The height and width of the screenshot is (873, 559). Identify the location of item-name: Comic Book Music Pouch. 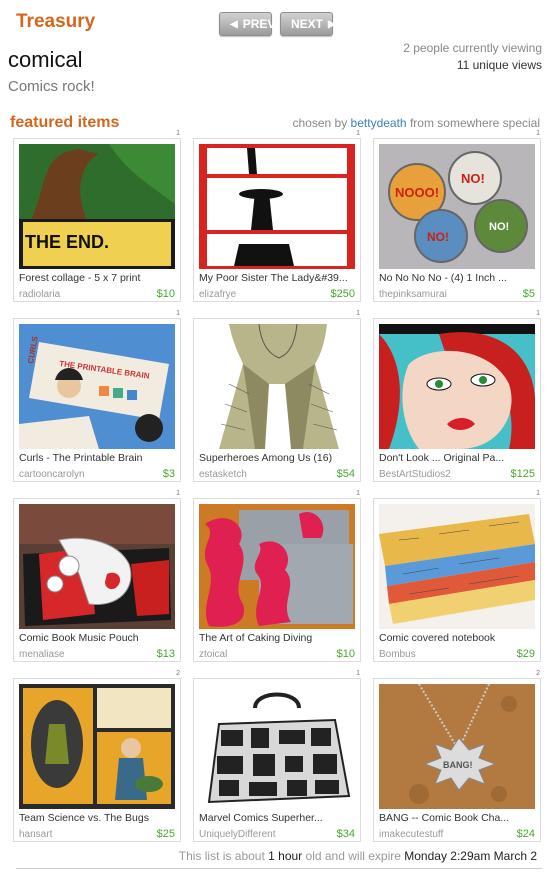
(98, 638).